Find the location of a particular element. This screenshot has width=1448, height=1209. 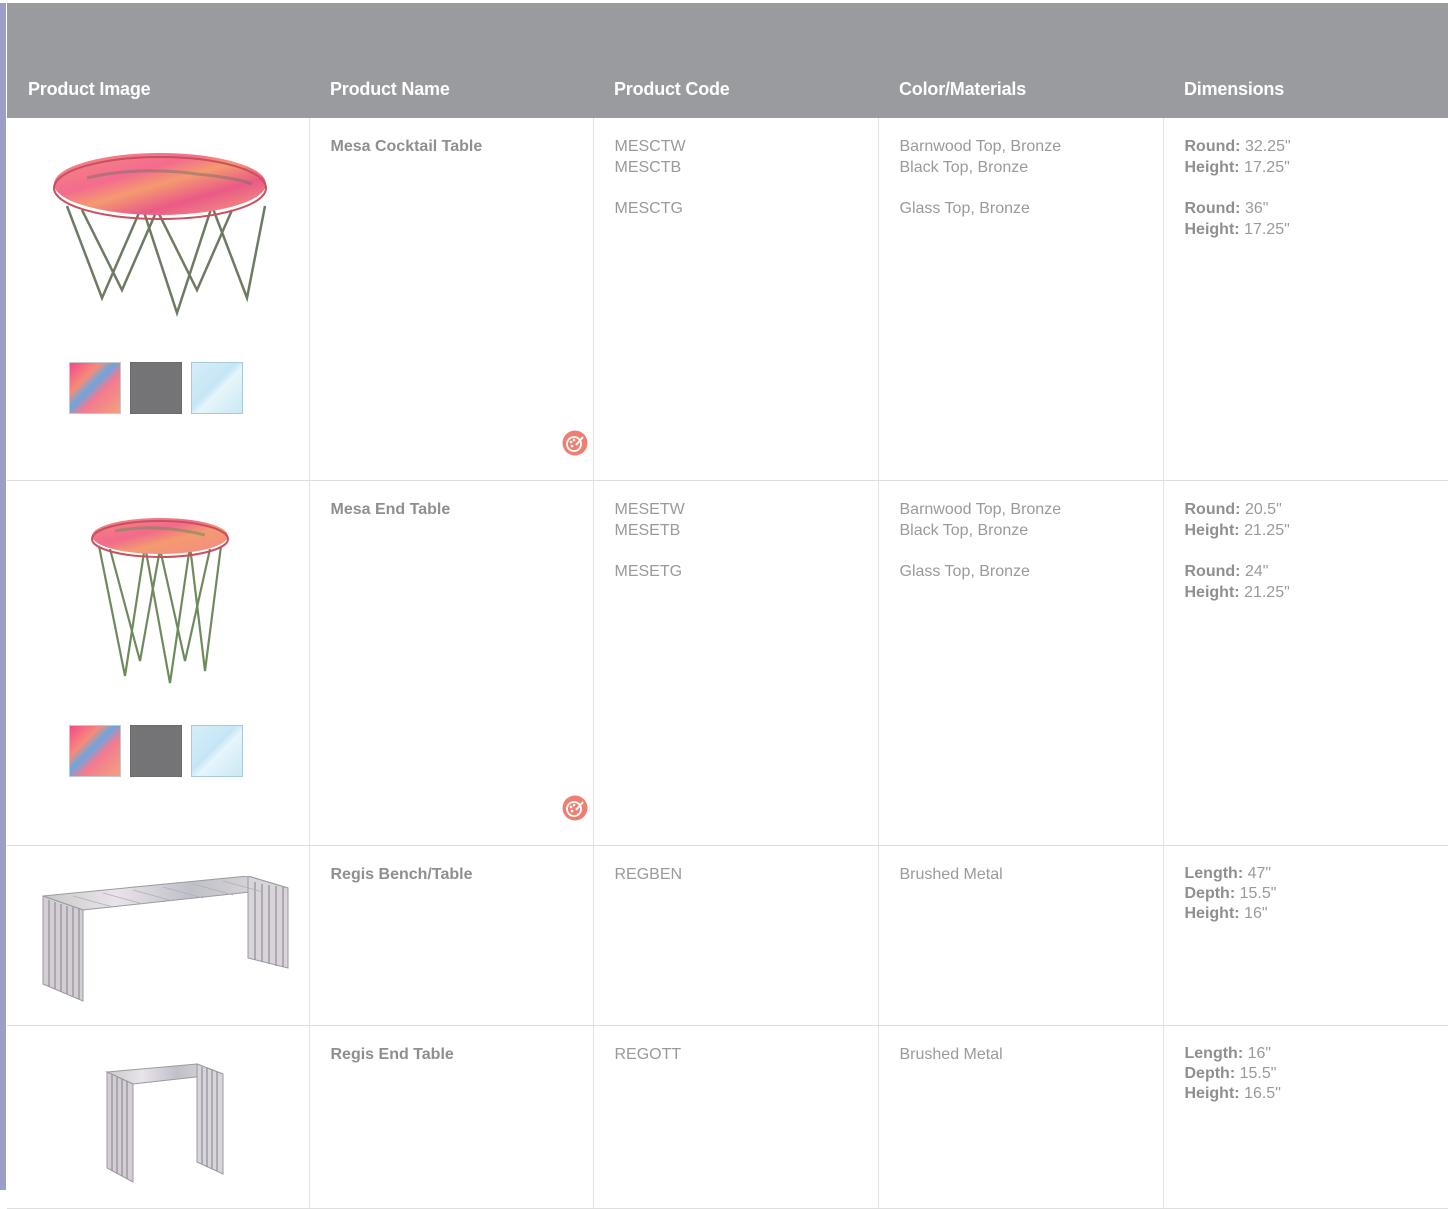

product-code: MESCTB is located at coordinates (648, 167).